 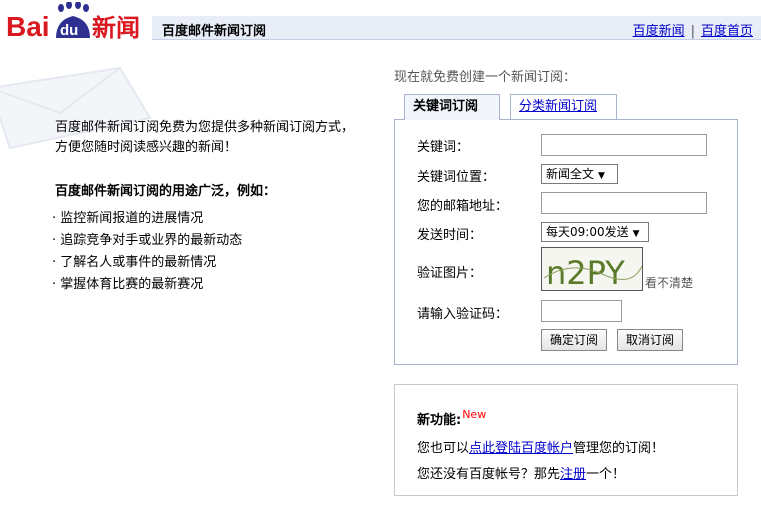 I want to click on tab-category-subscribe: 分类新闻订阅, so click(x=563, y=107).